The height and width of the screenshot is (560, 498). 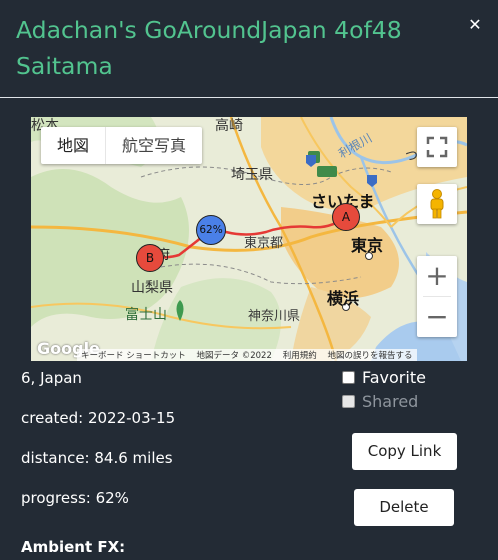 What do you see at coordinates (152, 288) in the screenshot?
I see `map-label-yamanashi: 山梨県` at bounding box center [152, 288].